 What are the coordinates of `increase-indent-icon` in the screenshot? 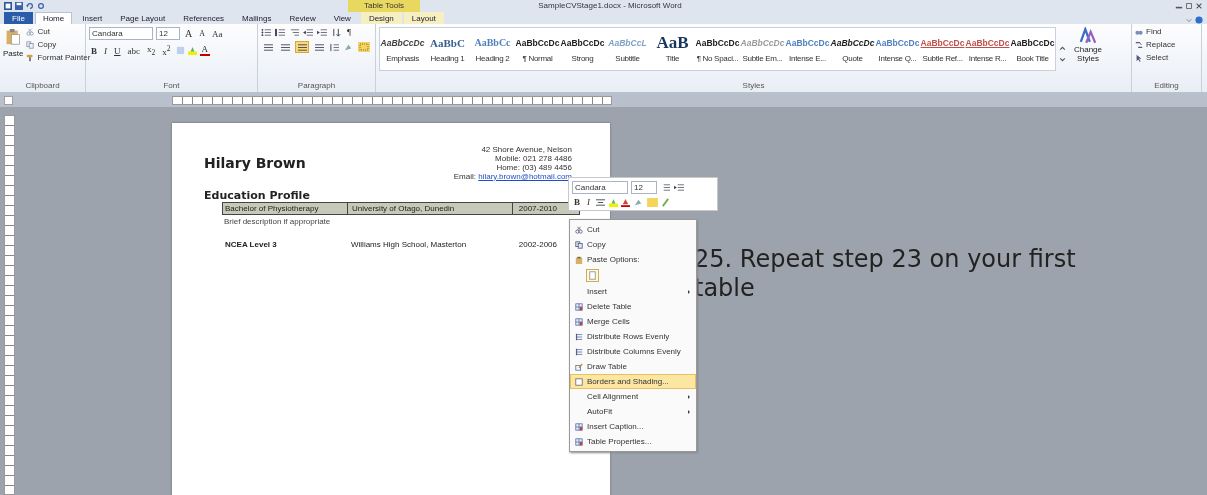 It's located at (322, 32).